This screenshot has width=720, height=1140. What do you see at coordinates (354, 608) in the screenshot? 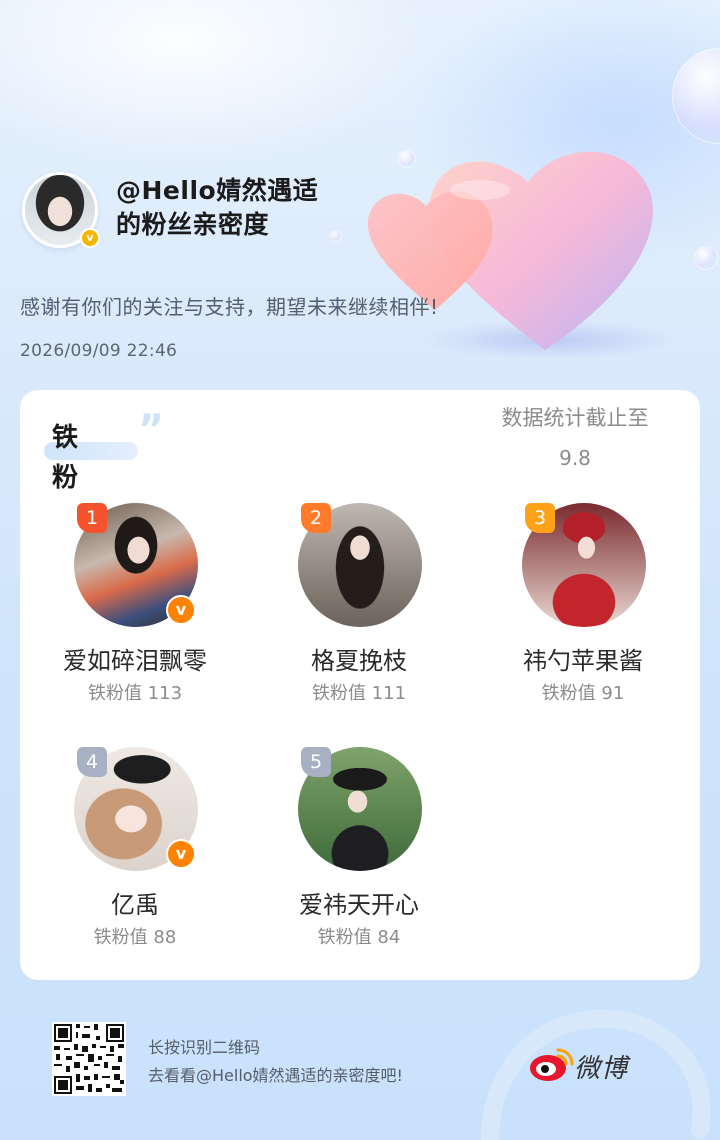
I see `fan-item: 2 格夏挽枝 铁粉值 111` at bounding box center [354, 608].